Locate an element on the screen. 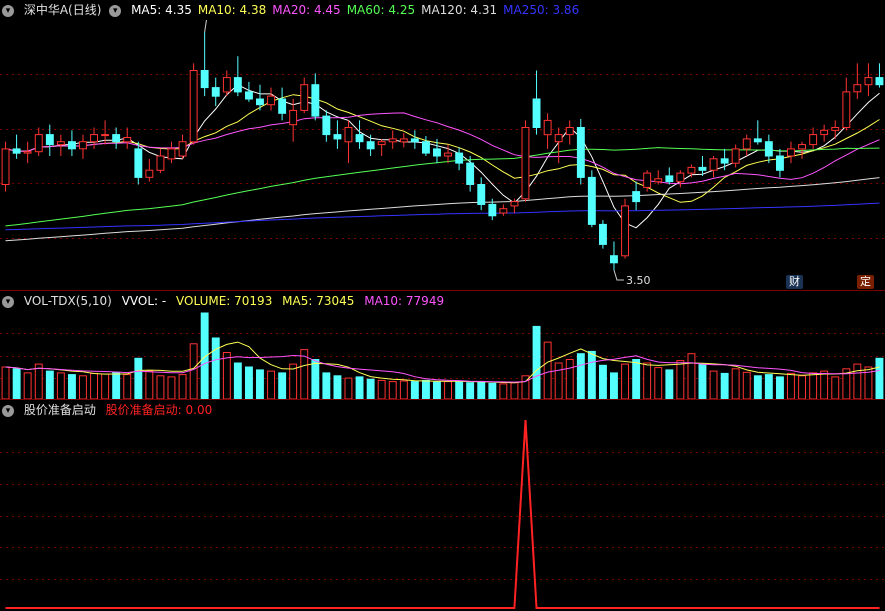  ma-label: MA60: 4.25 is located at coordinates (381, 10).